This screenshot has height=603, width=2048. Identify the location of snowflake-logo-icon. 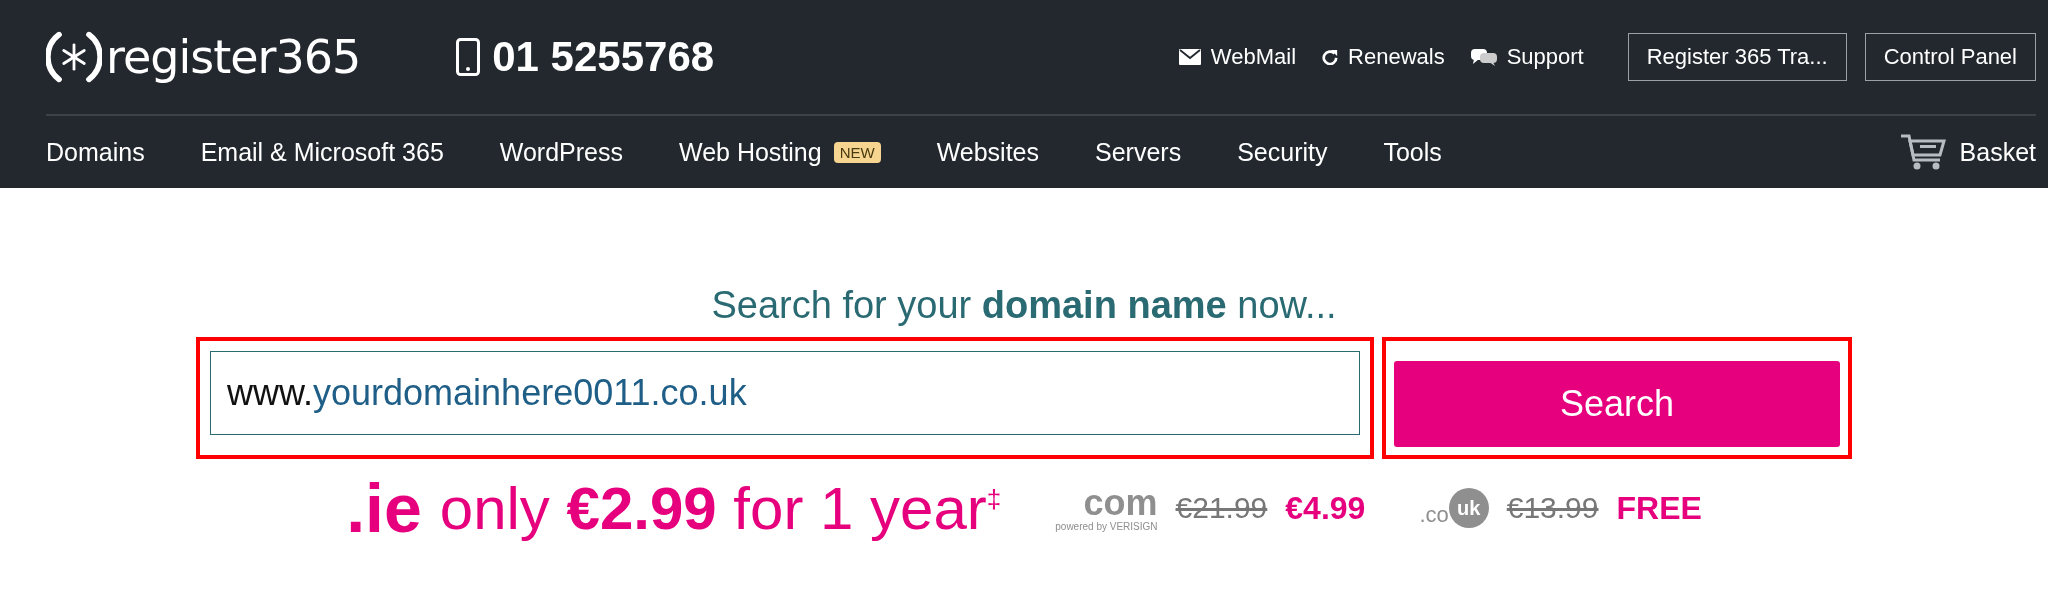
(74, 57).